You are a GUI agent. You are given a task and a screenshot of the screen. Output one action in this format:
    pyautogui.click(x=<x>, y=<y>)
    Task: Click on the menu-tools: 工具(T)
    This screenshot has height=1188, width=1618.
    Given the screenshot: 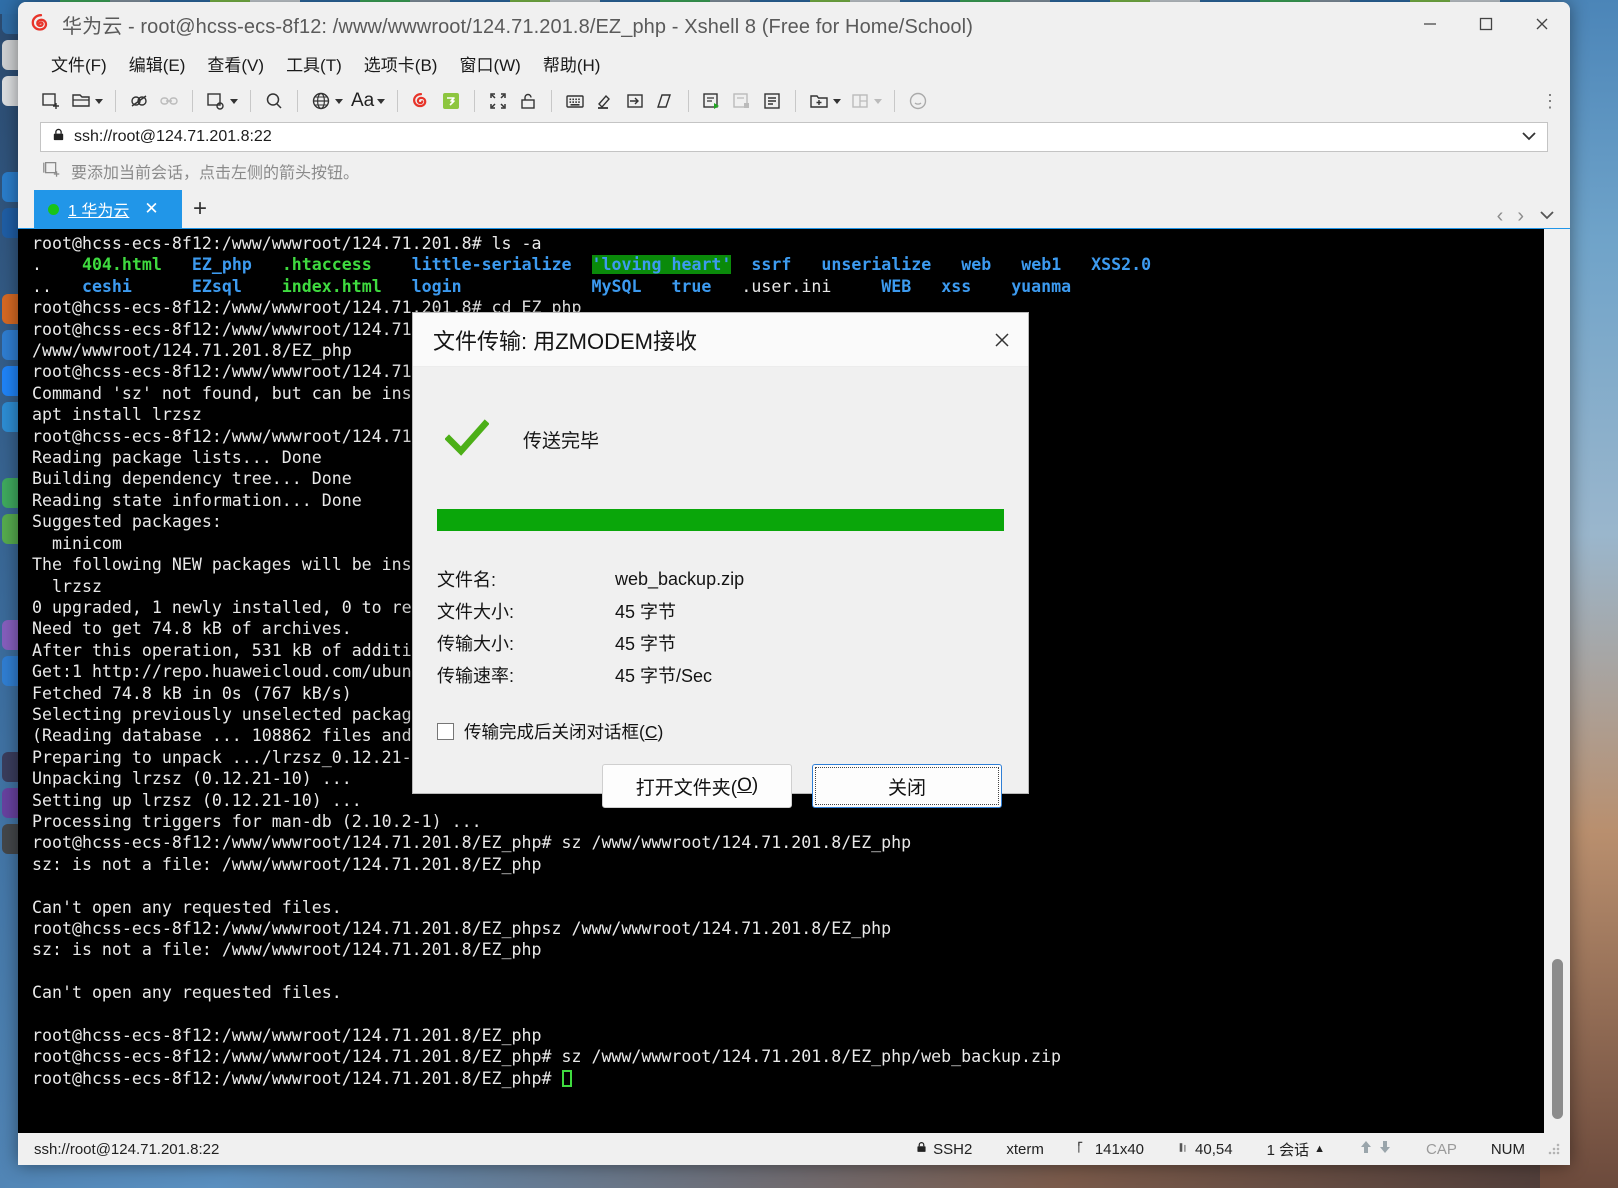 What is the action you would take?
    pyautogui.click(x=314, y=63)
    